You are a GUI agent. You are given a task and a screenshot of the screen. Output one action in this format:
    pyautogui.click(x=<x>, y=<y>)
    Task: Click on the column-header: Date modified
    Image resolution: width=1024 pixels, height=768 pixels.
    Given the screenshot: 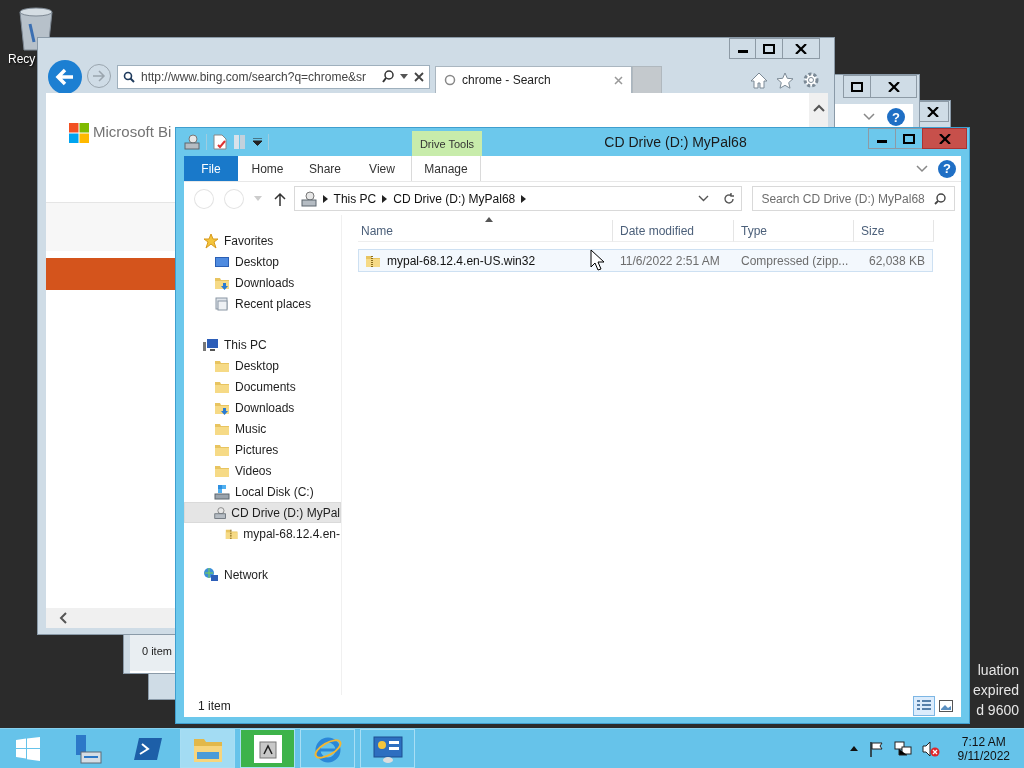 What is the action you would take?
    pyautogui.click(x=673, y=231)
    